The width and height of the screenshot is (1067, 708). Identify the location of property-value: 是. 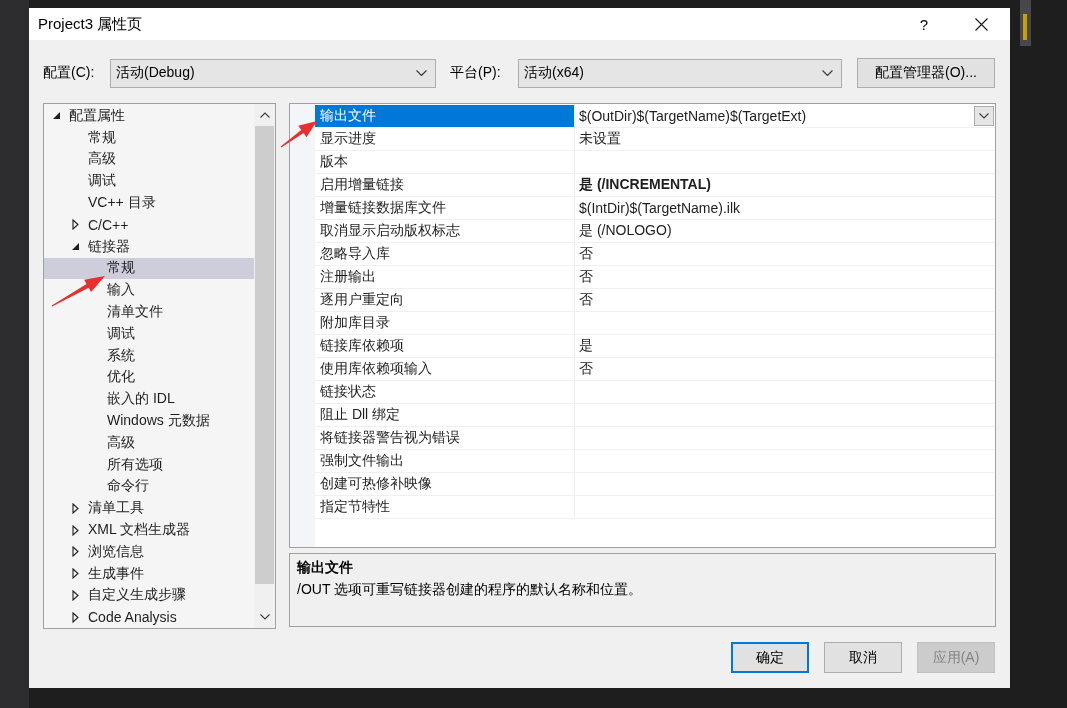
(586, 346).